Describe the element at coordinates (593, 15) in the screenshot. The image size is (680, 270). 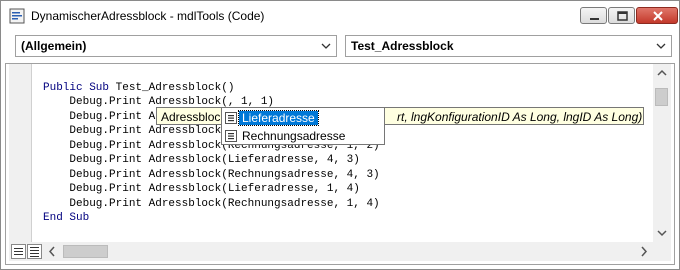
I see `minimize-button` at that location.